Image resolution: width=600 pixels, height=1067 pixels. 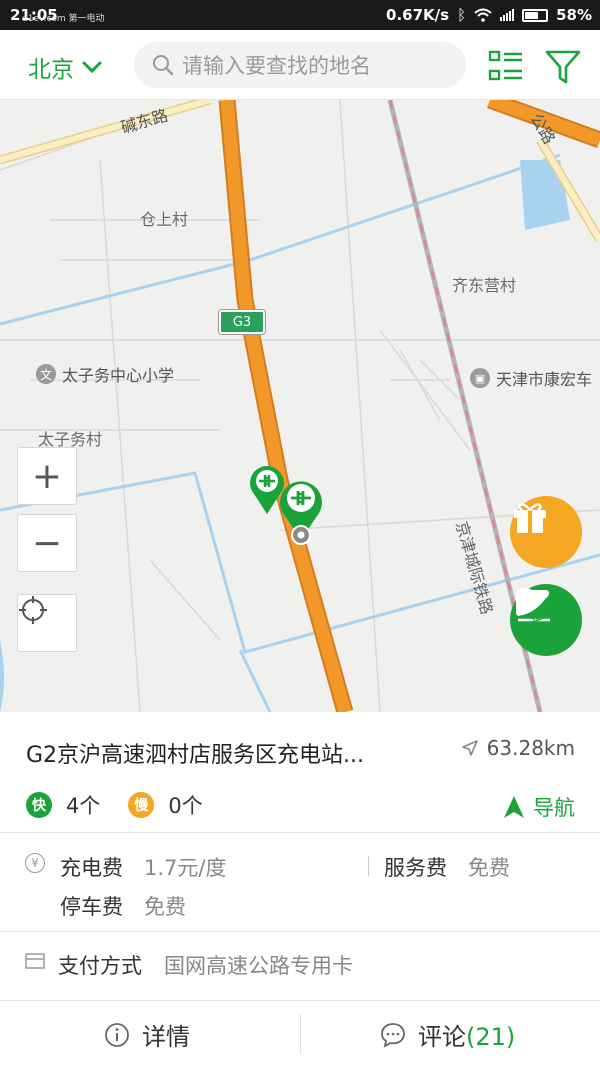 I want to click on distance-value: 63.28km, so click(x=530, y=748).